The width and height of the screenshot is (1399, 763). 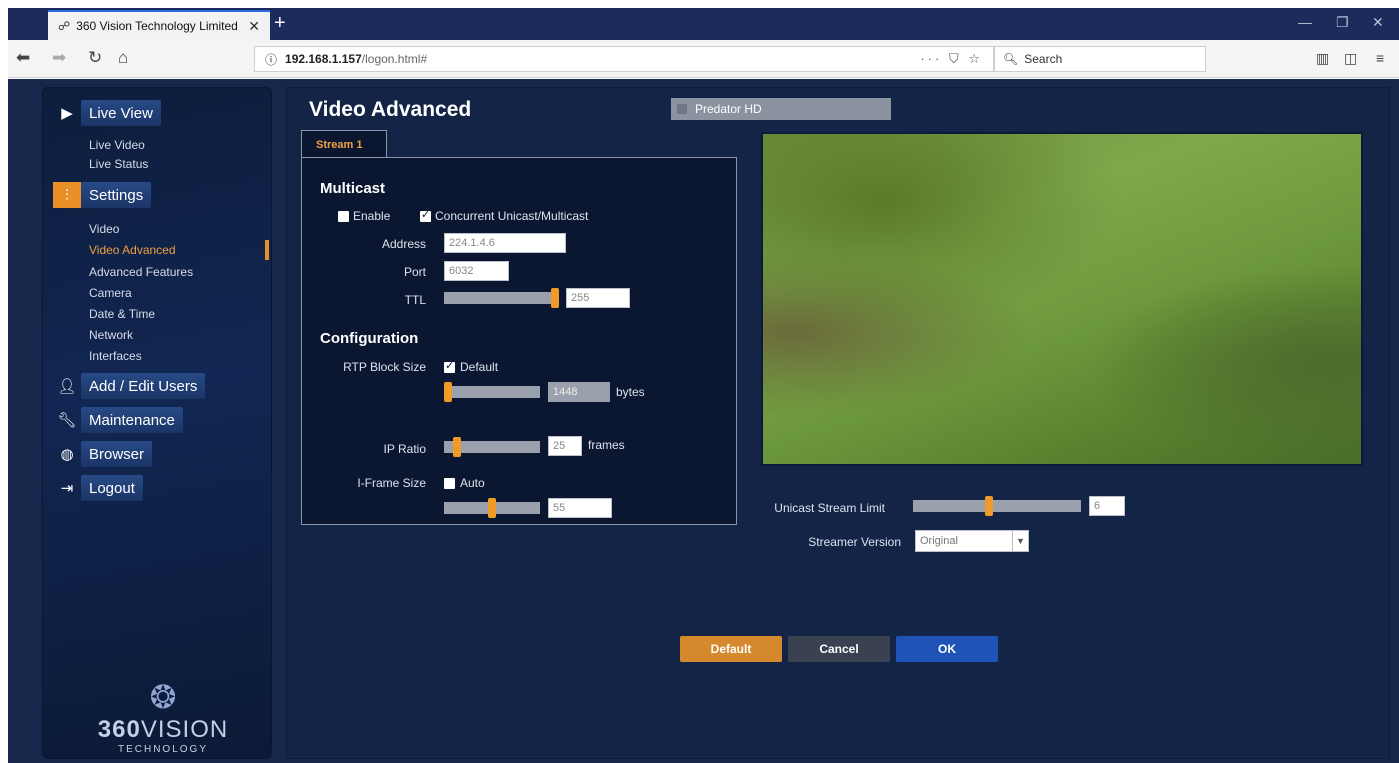 I want to click on multicast-address-field: 224.1.4.6, so click(x=505, y=243).